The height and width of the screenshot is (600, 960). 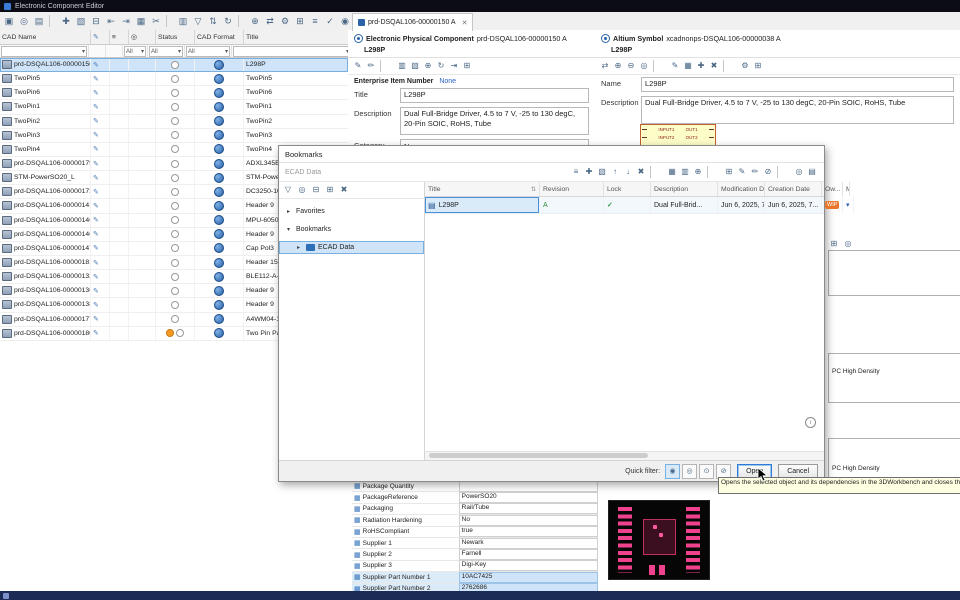 I want to click on check-icon: ✓, so click(x=330, y=21).